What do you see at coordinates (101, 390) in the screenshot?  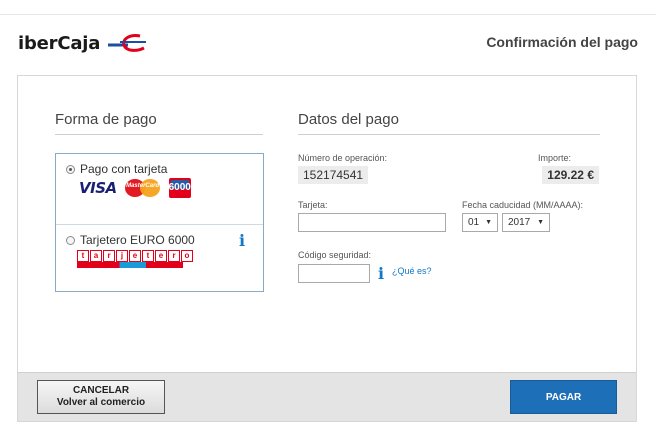 I see `cancel-button-label: CANCELAR` at bounding box center [101, 390].